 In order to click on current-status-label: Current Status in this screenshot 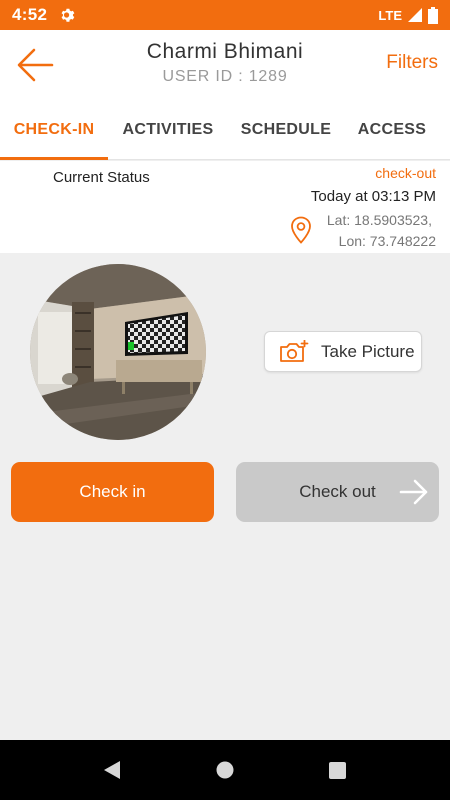, I will do `click(101, 177)`.